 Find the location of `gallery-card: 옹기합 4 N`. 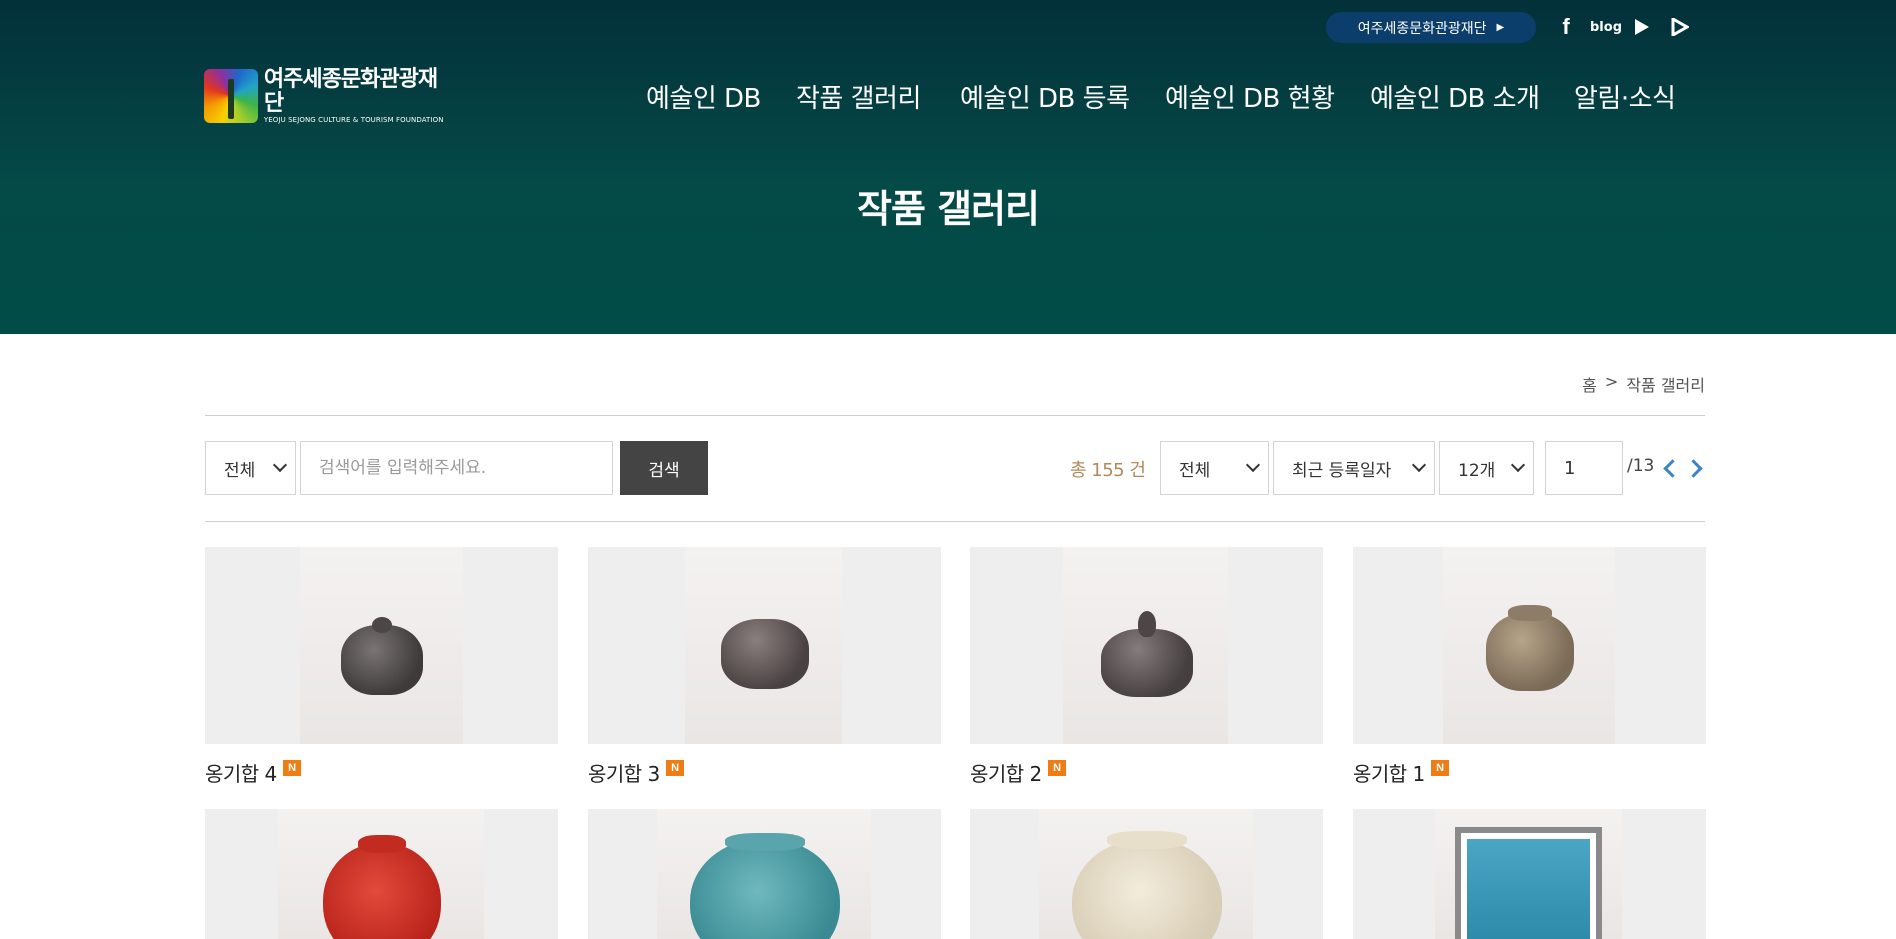

gallery-card: 옹기합 4 N is located at coordinates (381, 667).